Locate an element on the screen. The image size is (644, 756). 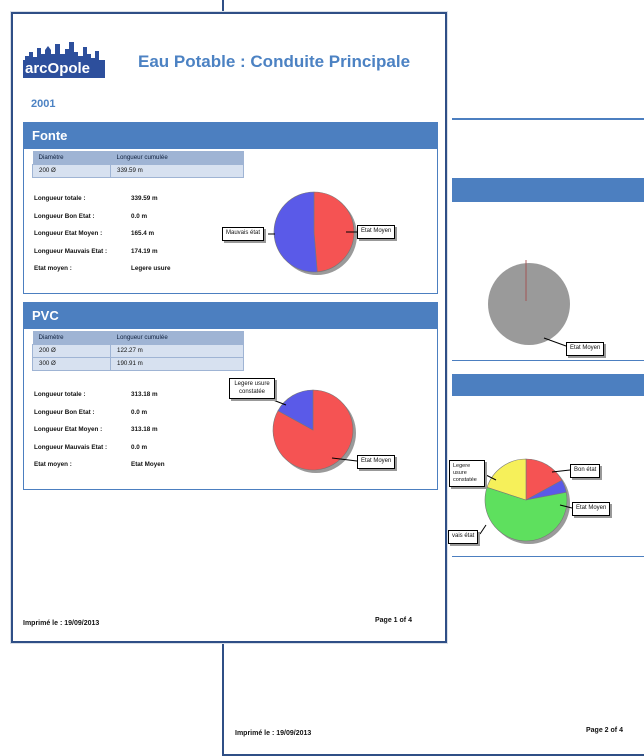
page1-pie-charts is located at coordinates (312, 332).